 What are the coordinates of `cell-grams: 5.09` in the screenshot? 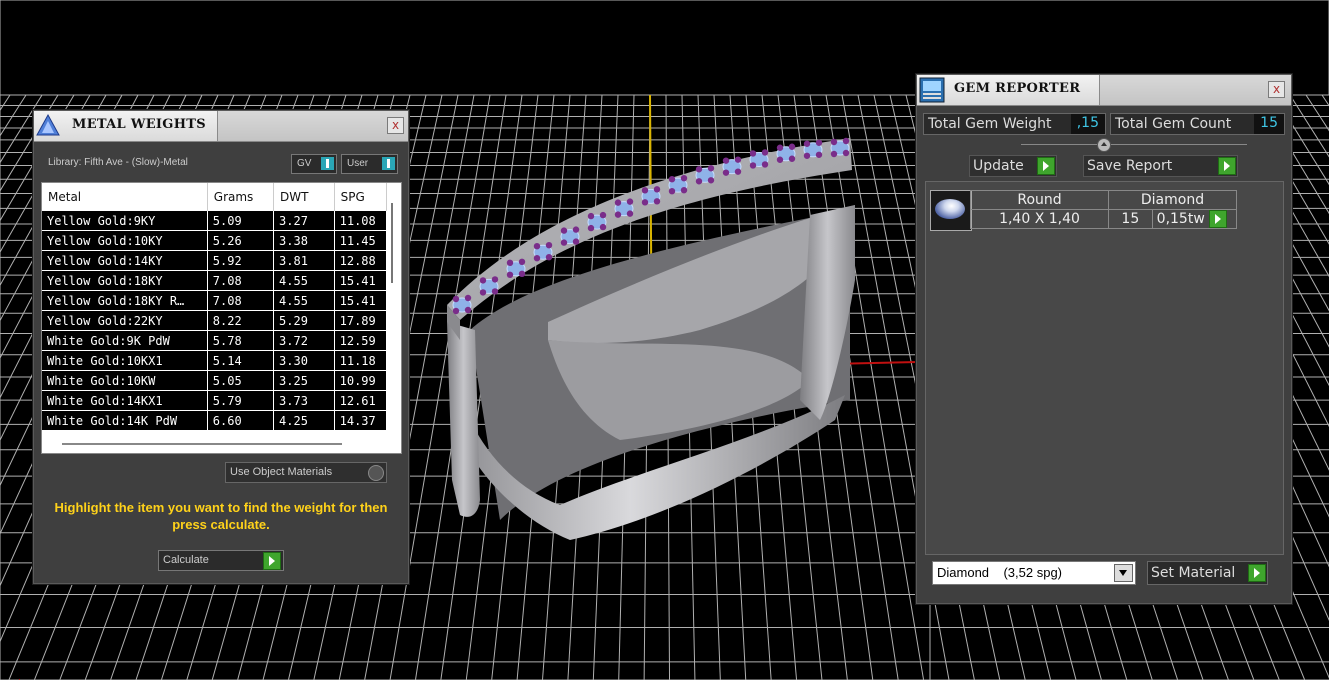 It's located at (241, 221).